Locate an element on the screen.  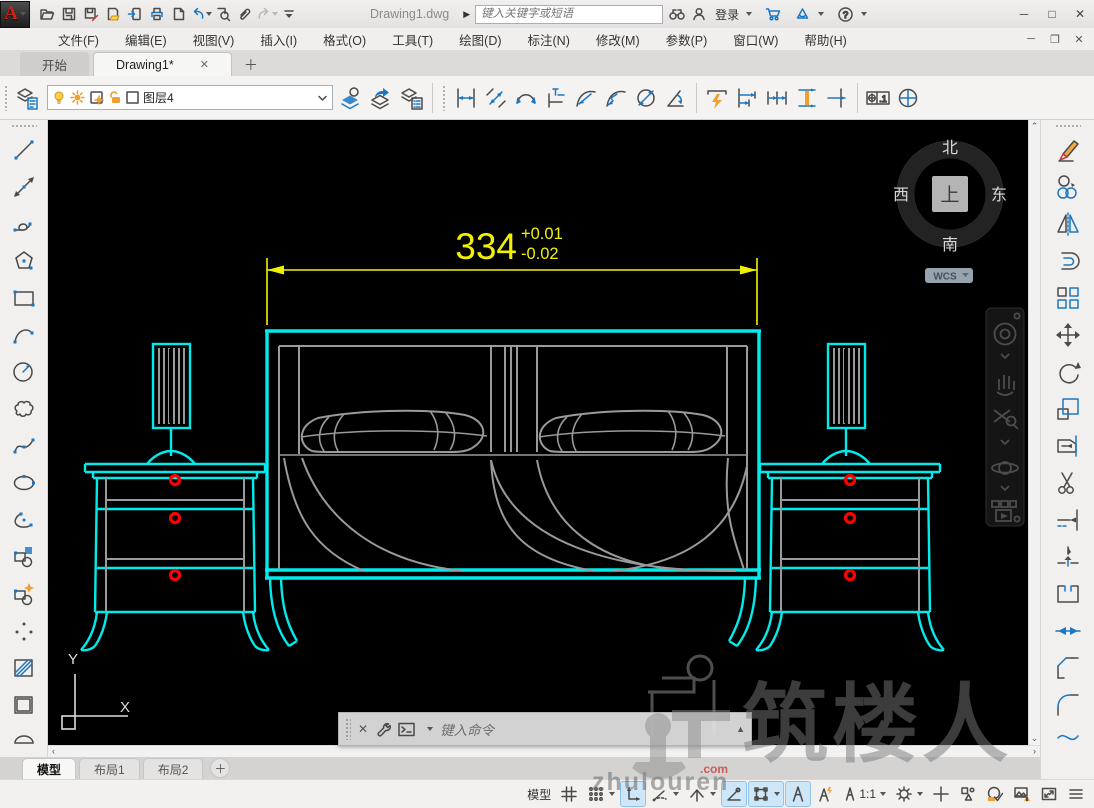
clean-screen-button is located at coordinates (1049, 794).